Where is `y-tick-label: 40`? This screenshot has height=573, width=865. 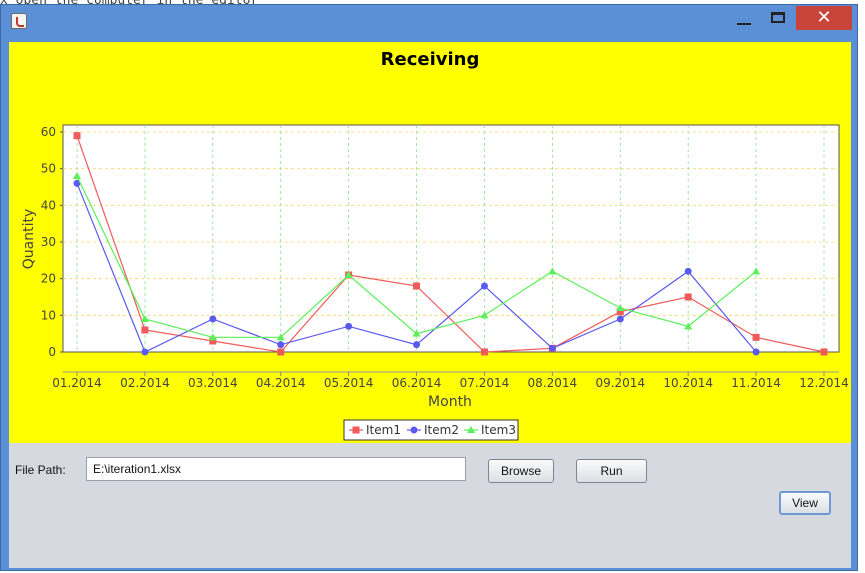
y-tick-label: 40 is located at coordinates (48, 205).